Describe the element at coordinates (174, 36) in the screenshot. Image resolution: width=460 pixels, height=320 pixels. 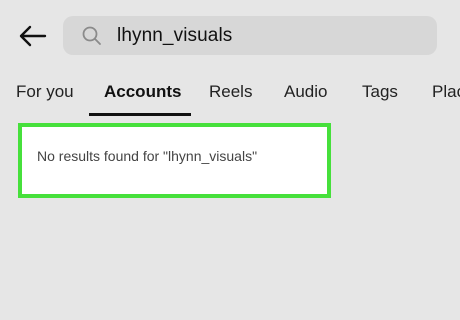
I see `search-input: lhynn_visuals` at that location.